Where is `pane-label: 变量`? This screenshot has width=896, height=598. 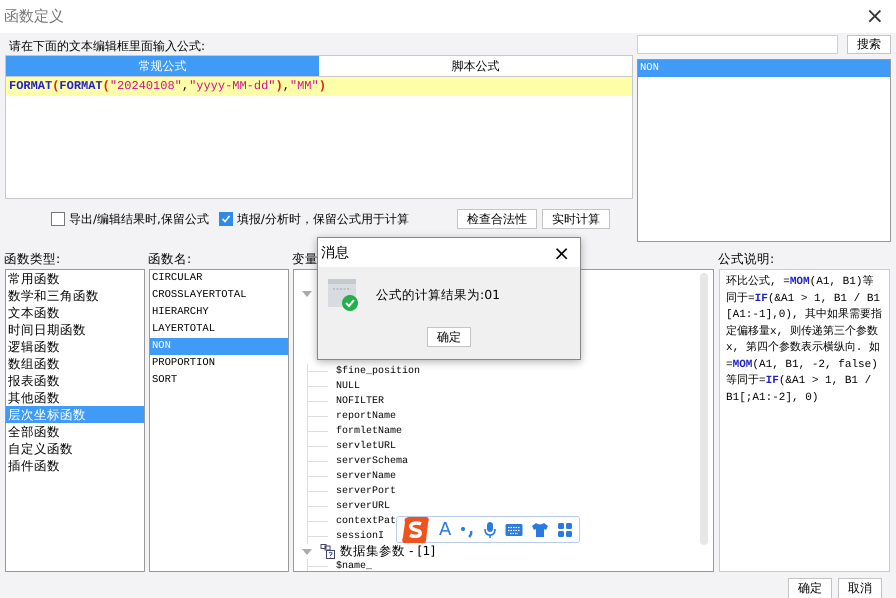
pane-label: 变量 is located at coordinates (305, 258).